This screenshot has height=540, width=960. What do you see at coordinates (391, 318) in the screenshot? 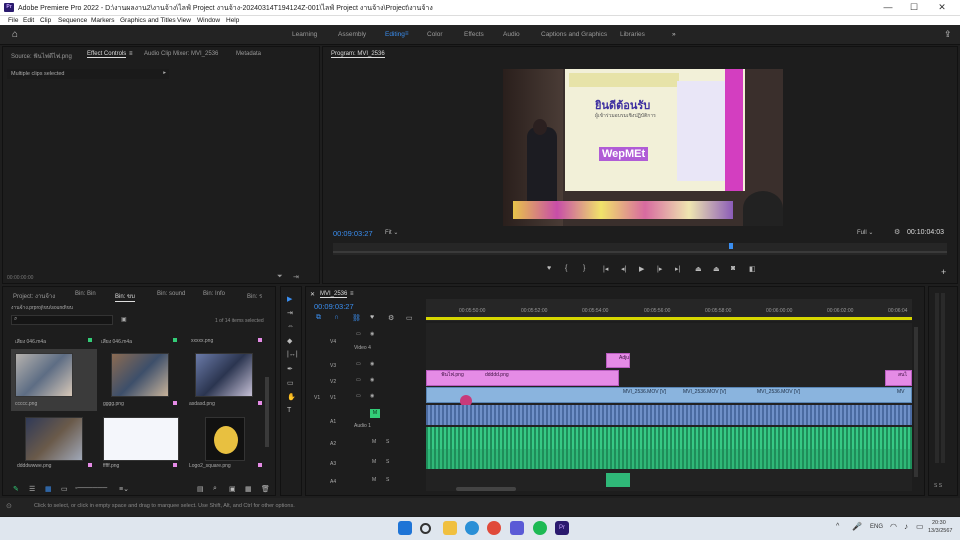
I see `timeline-settings-icon: ⚙` at bounding box center [391, 318].